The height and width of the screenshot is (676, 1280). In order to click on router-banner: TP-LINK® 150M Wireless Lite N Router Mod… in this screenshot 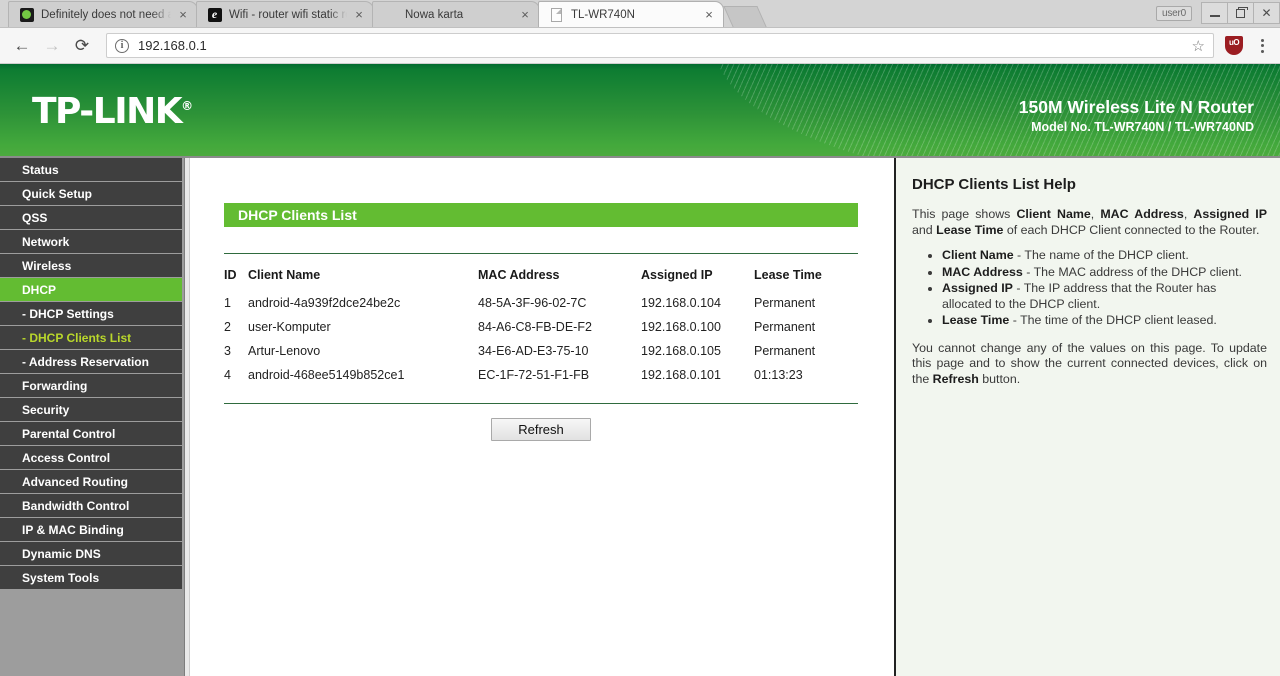, I will do `click(640, 110)`.